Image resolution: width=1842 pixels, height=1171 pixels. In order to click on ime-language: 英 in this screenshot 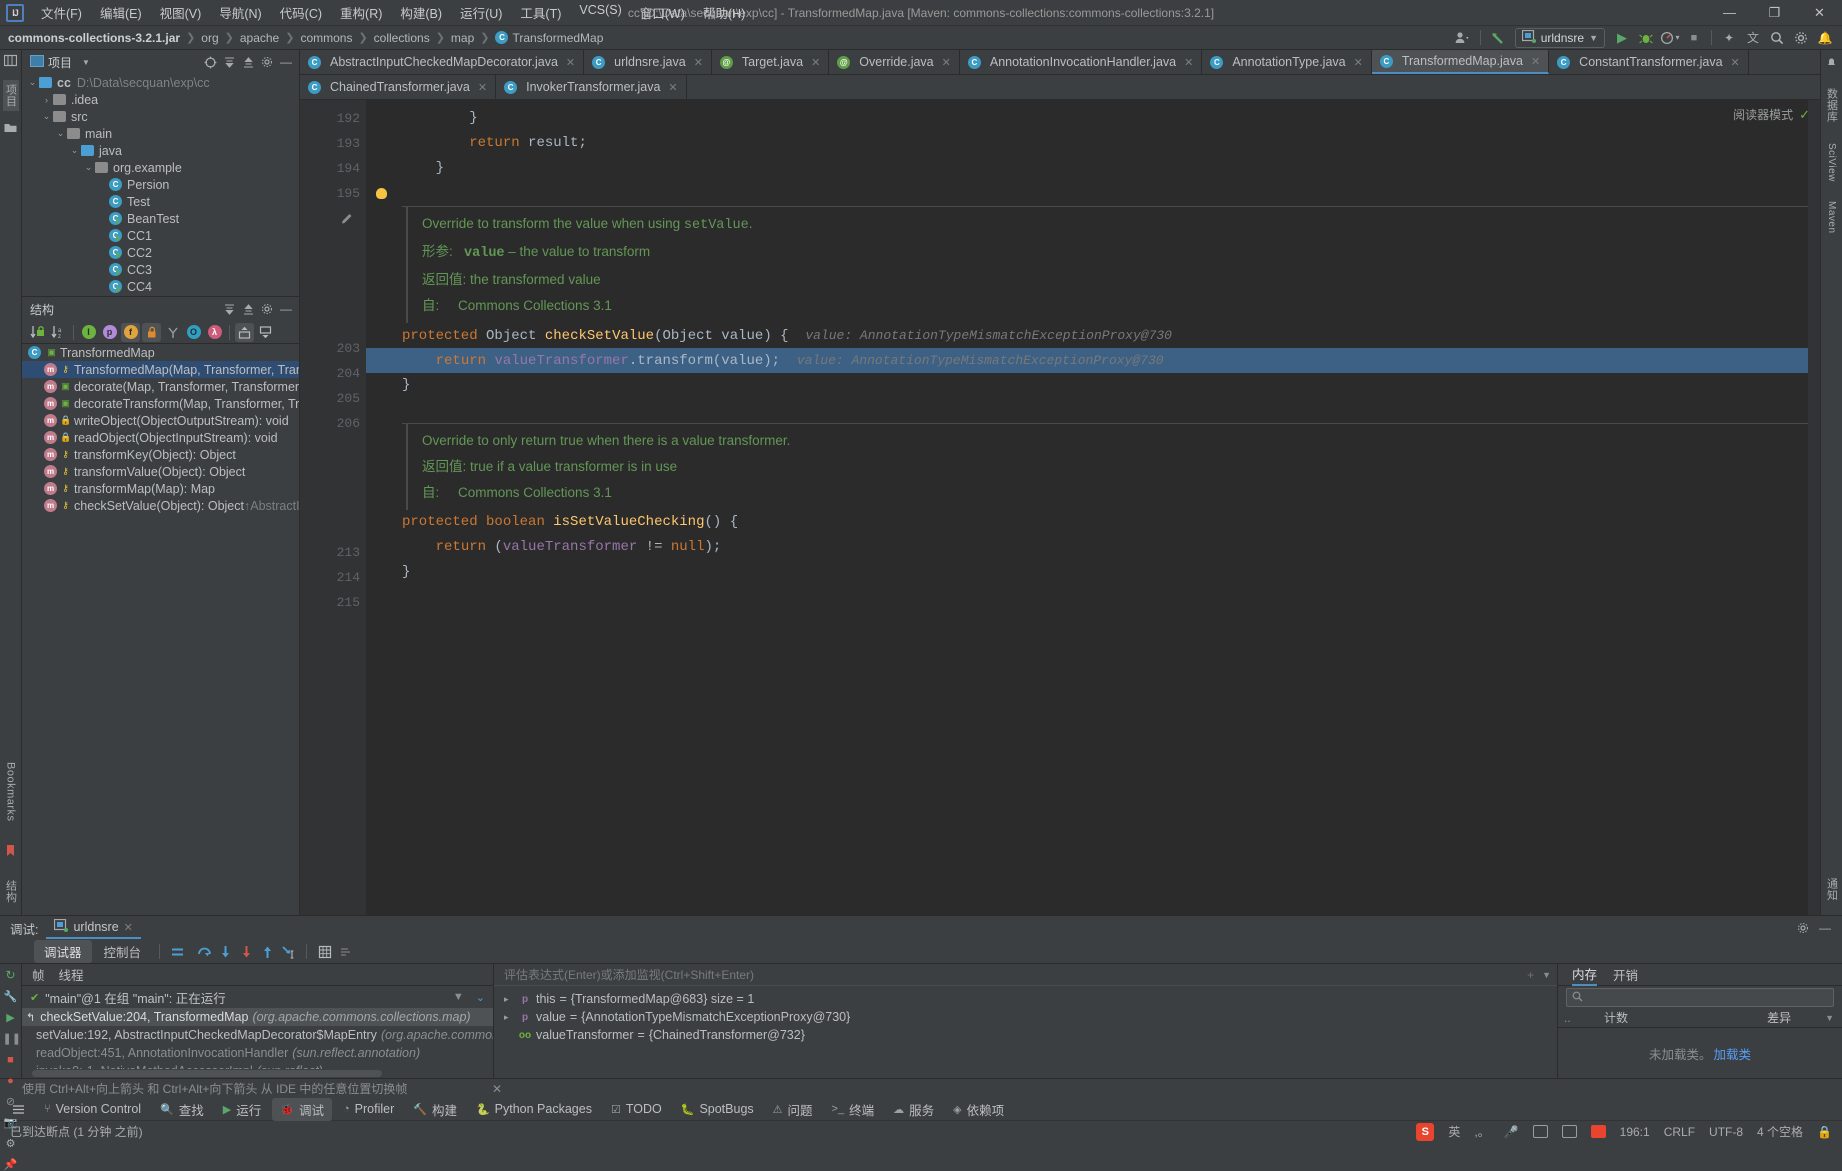, I will do `click(1454, 1131)`.